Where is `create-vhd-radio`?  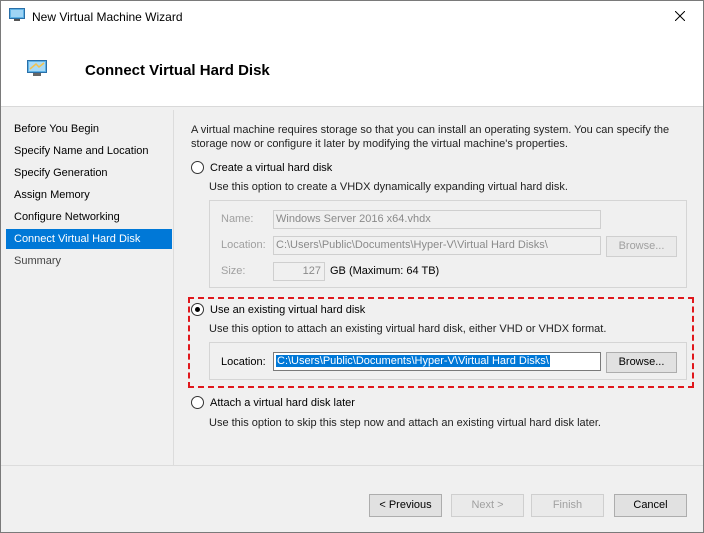
create-vhd-radio is located at coordinates (197, 167).